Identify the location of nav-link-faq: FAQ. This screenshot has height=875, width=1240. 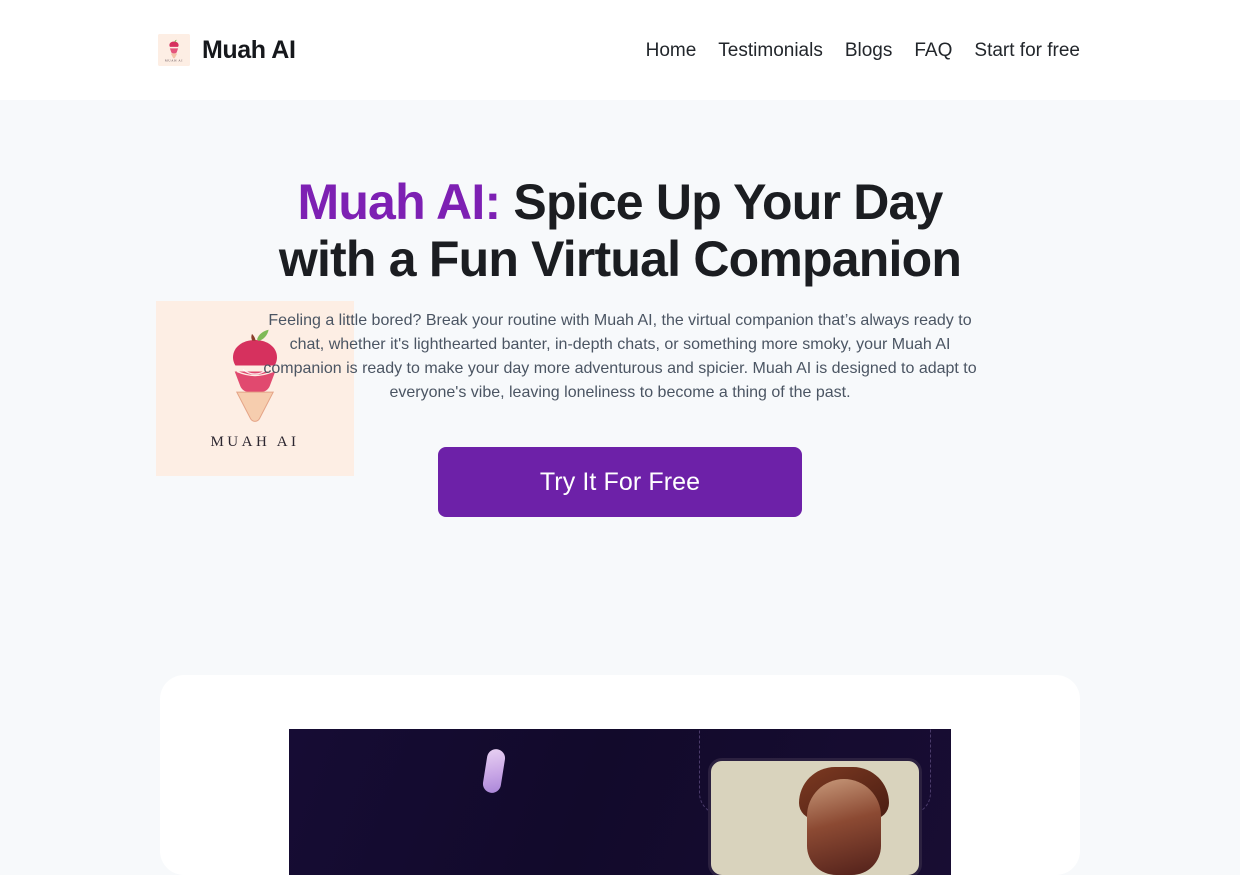
(933, 50).